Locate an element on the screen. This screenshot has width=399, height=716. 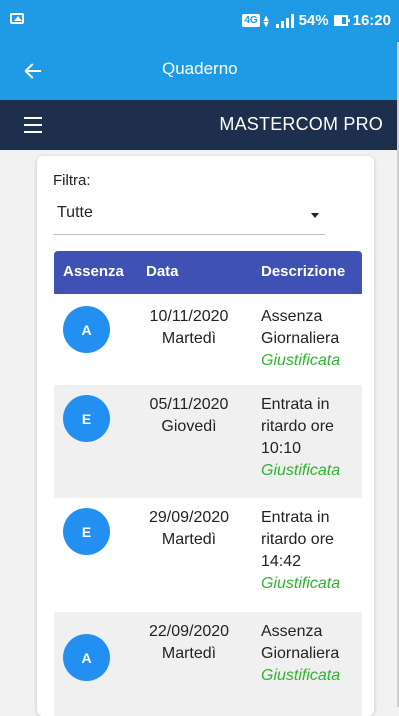
battery-percent: 54% is located at coordinates (313, 20).